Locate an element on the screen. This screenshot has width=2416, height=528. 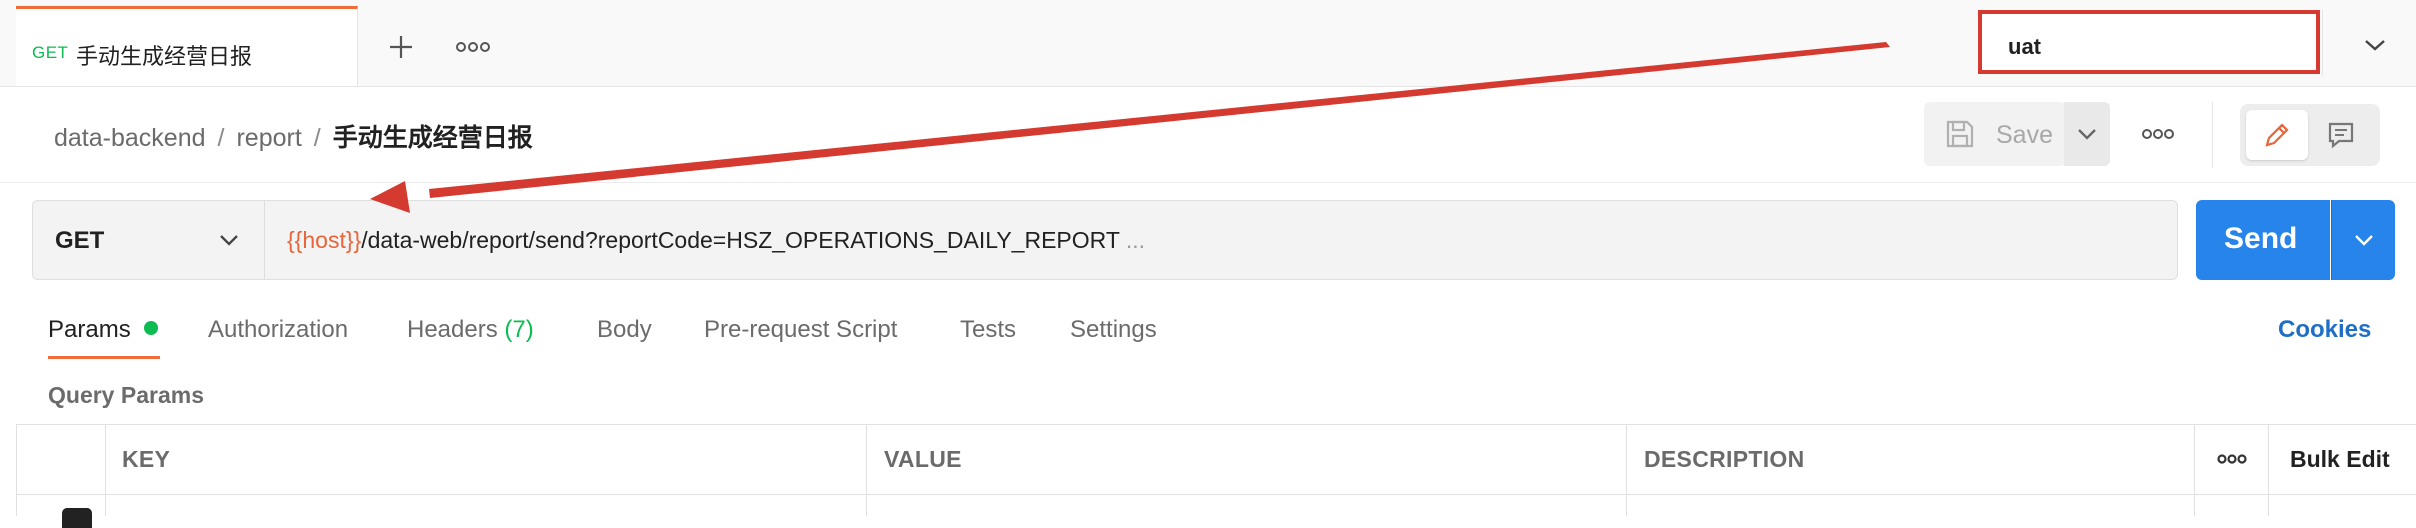
annotation-arrow-head is located at coordinates (390, 197).